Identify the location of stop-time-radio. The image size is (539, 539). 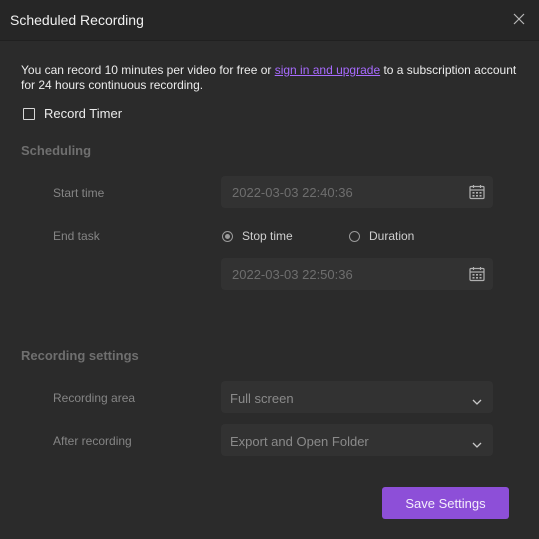
(227, 236).